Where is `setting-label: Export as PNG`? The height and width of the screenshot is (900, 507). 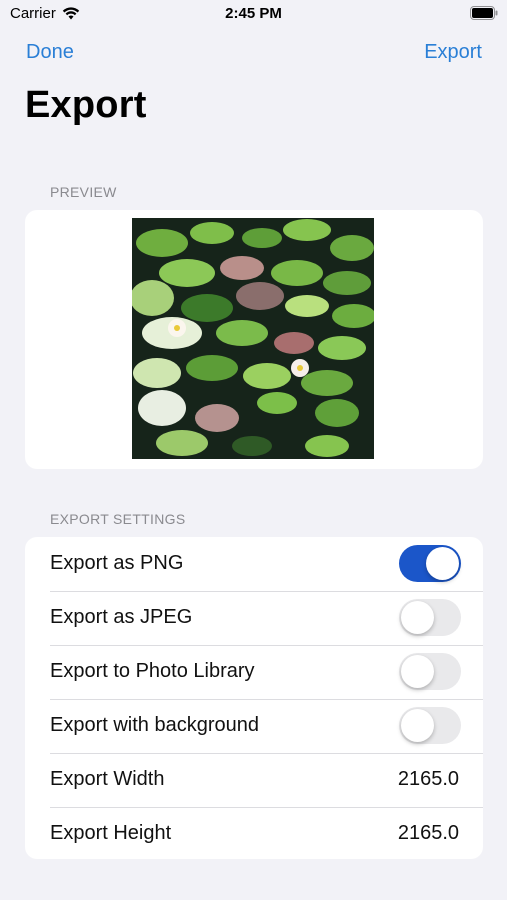 setting-label: Export as PNG is located at coordinates (117, 563).